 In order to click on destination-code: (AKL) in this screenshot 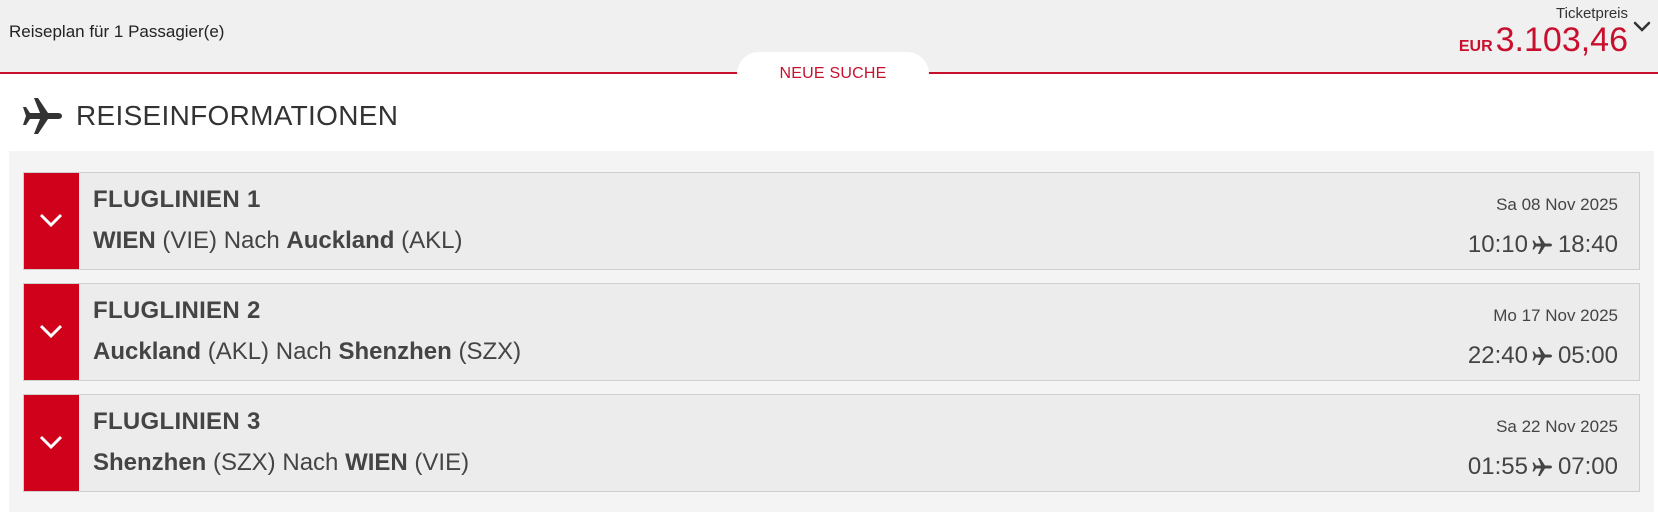, I will do `click(432, 240)`.